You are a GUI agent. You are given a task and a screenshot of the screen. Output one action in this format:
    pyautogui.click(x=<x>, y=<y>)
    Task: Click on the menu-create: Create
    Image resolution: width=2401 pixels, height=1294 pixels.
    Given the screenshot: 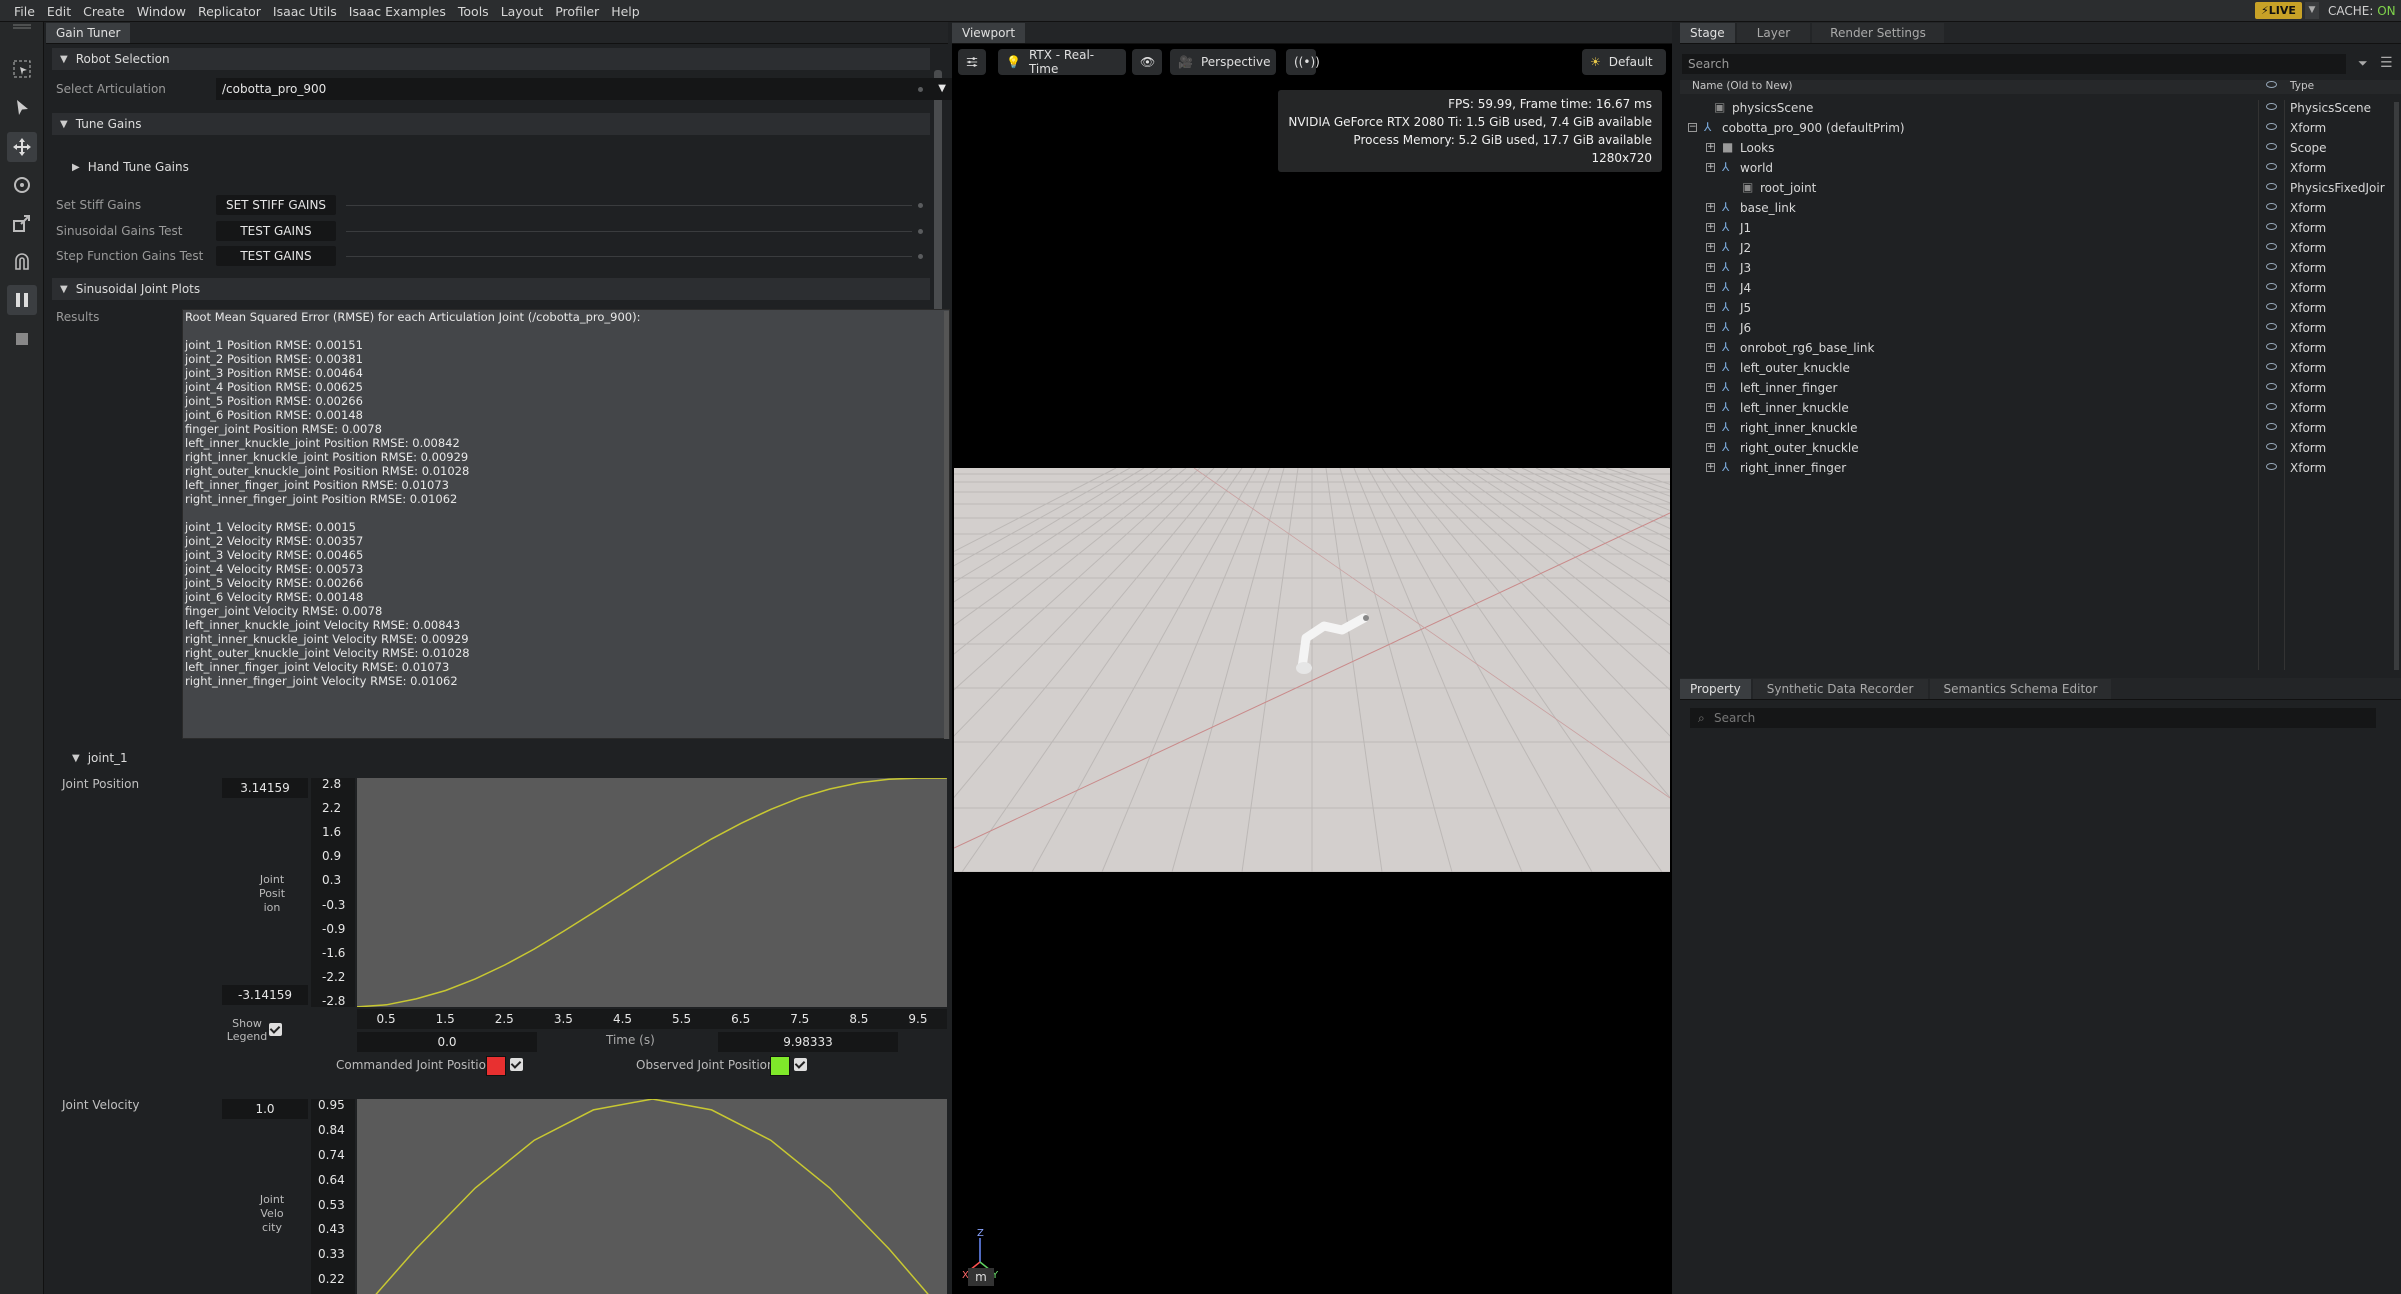 What is the action you would take?
    pyautogui.click(x=104, y=11)
    